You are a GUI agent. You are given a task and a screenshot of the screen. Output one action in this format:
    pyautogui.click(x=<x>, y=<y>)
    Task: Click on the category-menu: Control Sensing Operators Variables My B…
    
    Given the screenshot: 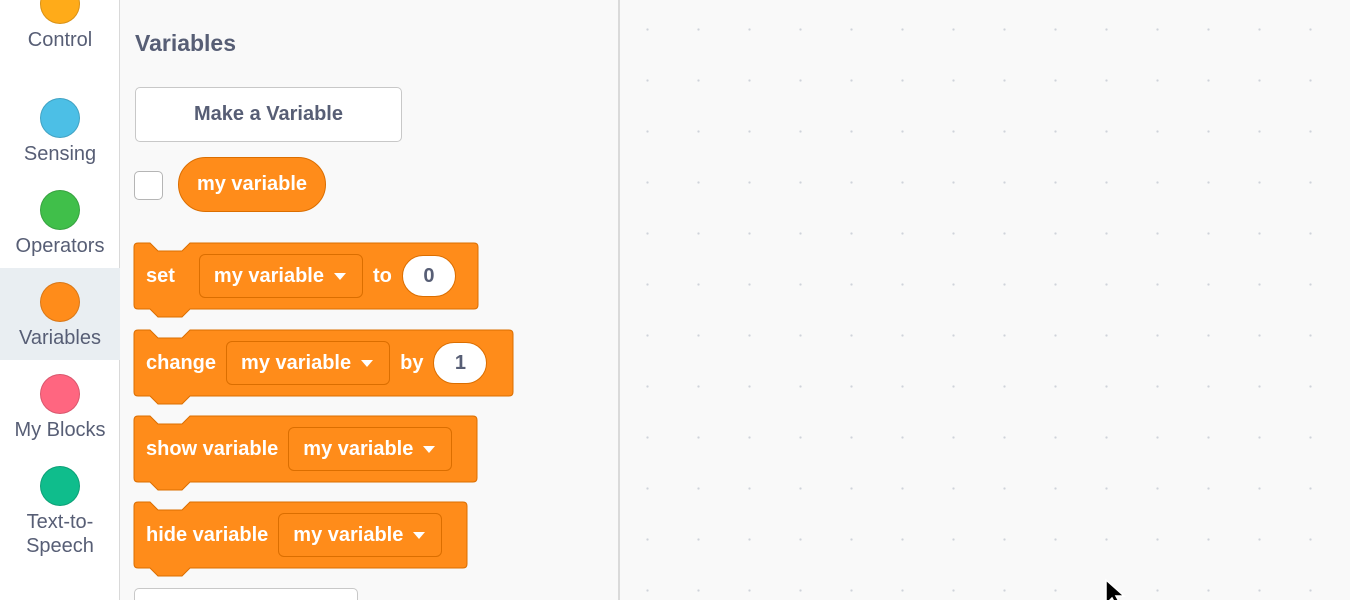 What is the action you would take?
    pyautogui.click(x=60, y=300)
    